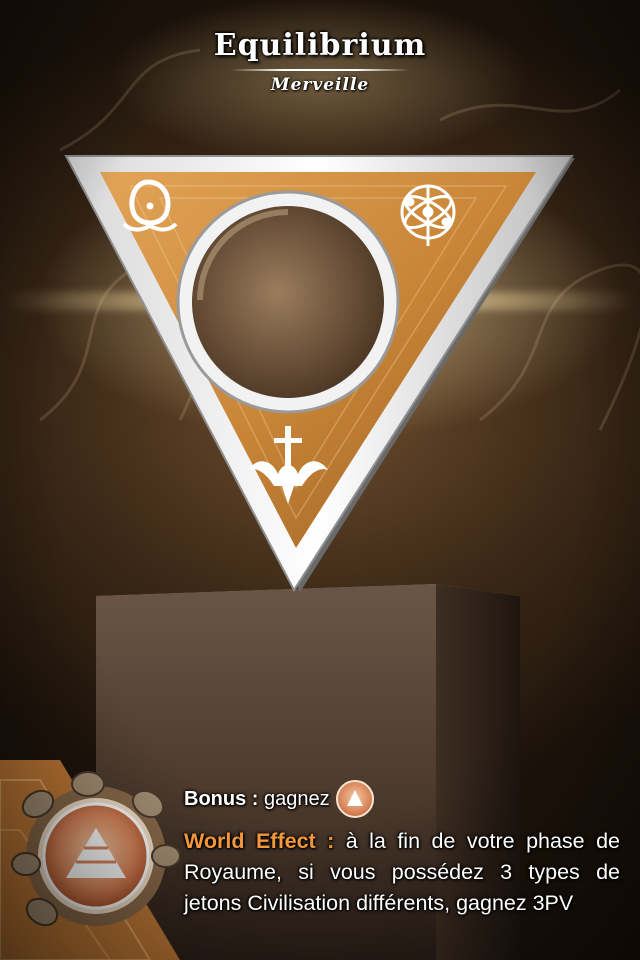 This screenshot has width=640, height=960. I want to click on effect-label: World Effect :, so click(259, 841).